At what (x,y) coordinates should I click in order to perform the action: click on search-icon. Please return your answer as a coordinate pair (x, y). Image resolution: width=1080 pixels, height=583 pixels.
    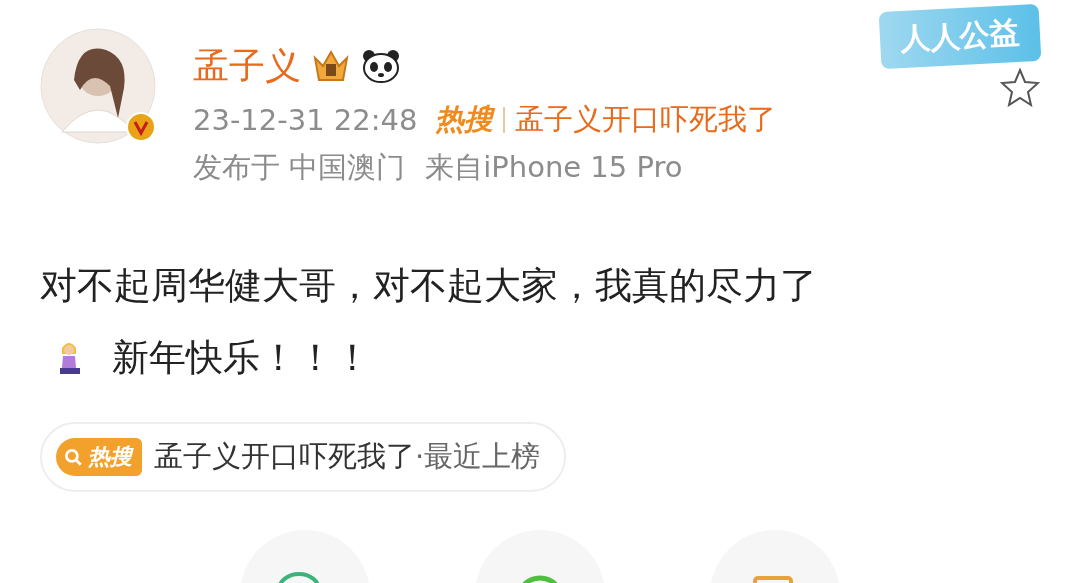
    Looking at the image, I should click on (73, 457).